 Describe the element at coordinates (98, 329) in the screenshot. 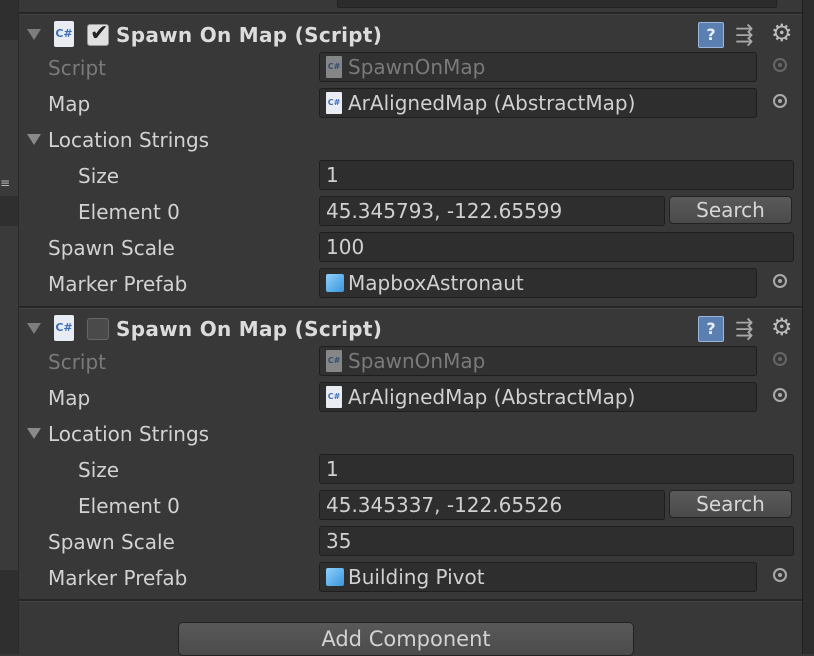

I see `component-enabled-checkbox` at that location.